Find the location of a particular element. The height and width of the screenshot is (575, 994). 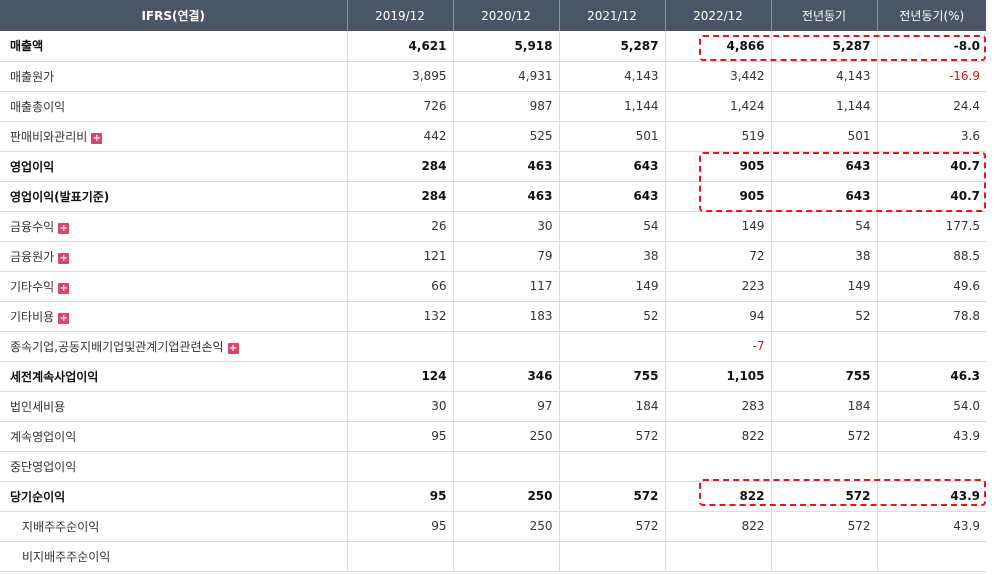

cell: 183 is located at coordinates (506, 316).